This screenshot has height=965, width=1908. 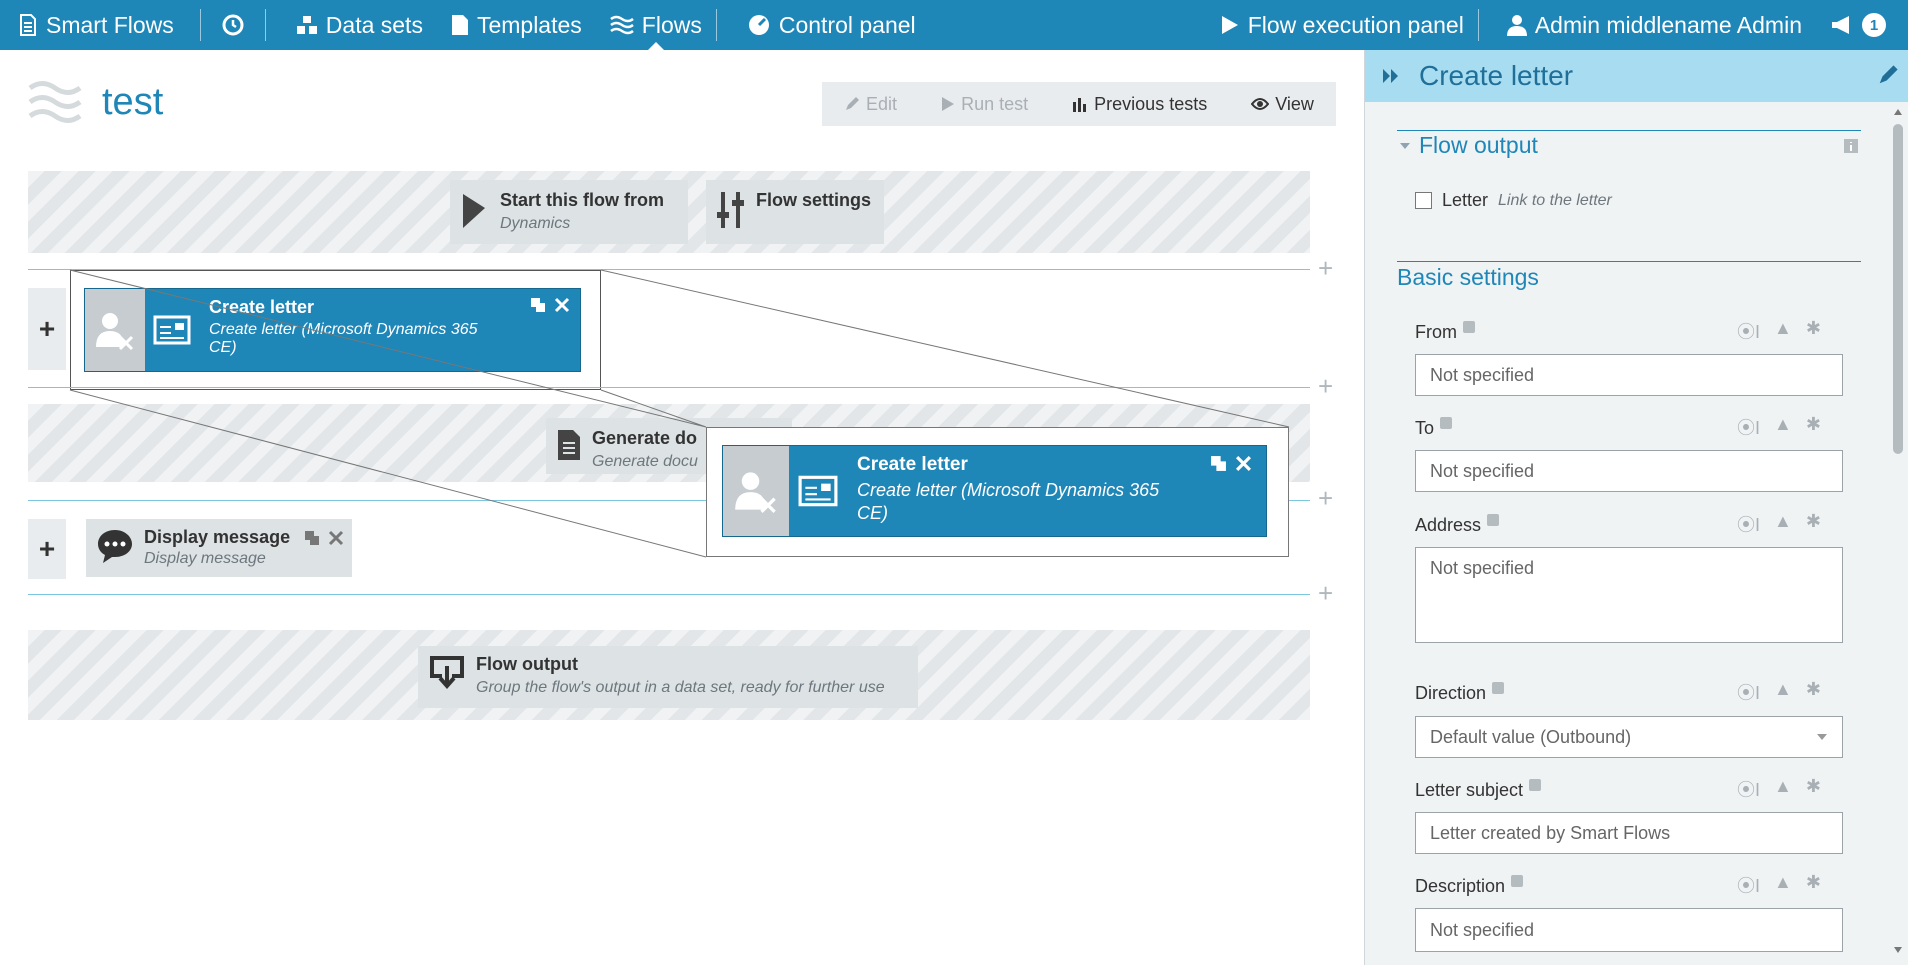 I want to click on notification-count: 1, so click(x=1874, y=25).